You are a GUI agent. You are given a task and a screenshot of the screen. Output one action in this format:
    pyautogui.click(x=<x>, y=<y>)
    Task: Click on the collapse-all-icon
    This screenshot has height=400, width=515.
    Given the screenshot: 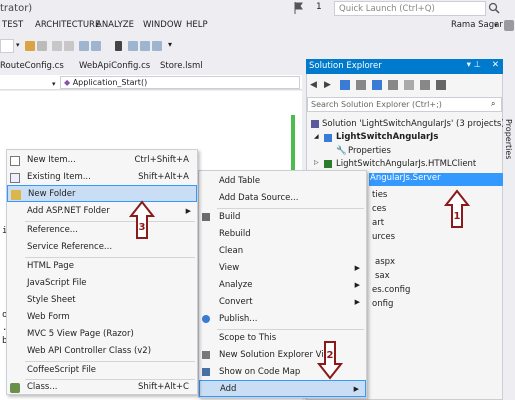 What is the action you would take?
    pyautogui.click(x=393, y=85)
    